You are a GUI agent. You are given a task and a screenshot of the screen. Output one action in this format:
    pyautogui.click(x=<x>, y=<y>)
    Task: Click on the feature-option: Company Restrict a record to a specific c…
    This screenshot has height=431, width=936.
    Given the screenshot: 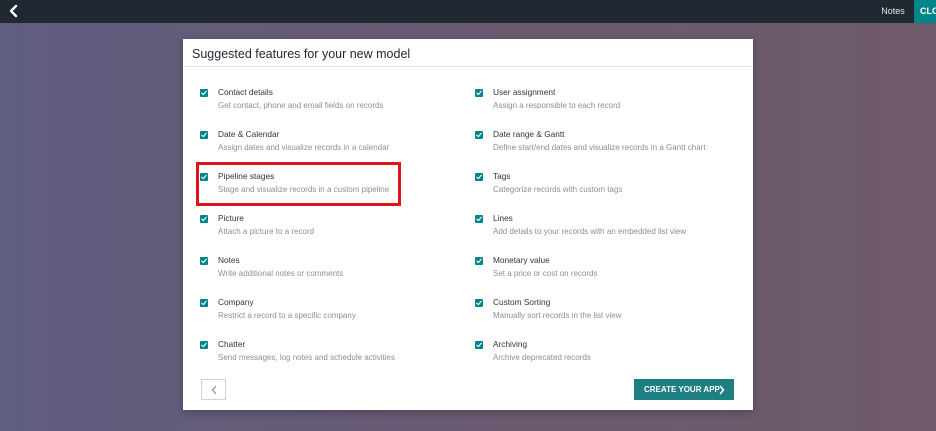 What is the action you would take?
    pyautogui.click(x=330, y=313)
    